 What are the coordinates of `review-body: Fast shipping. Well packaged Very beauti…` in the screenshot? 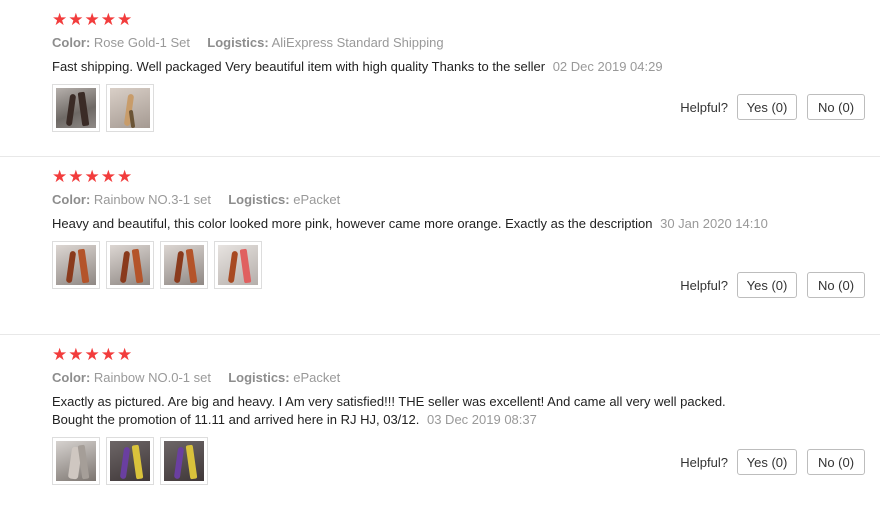 It's located at (299, 66).